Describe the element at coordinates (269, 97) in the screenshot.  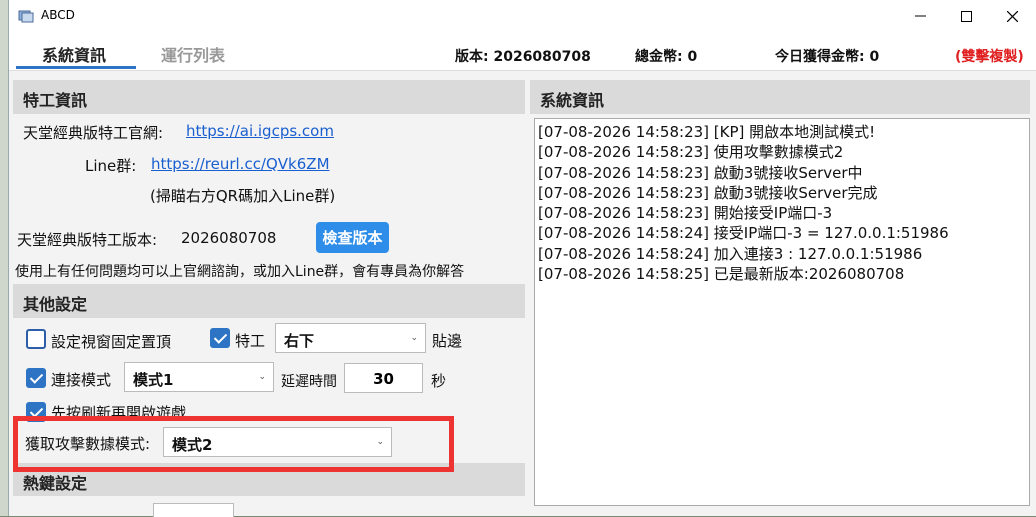
I see `agent-info-header: 特工資訊` at that location.